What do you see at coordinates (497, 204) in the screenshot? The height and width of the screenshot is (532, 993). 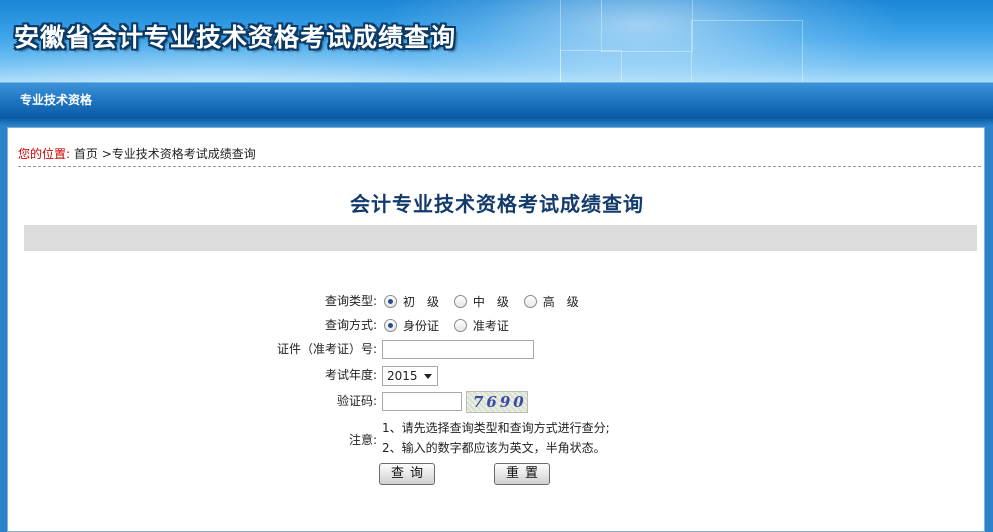 I see `page-title: 会计专业技术资格考试成绩查询` at bounding box center [497, 204].